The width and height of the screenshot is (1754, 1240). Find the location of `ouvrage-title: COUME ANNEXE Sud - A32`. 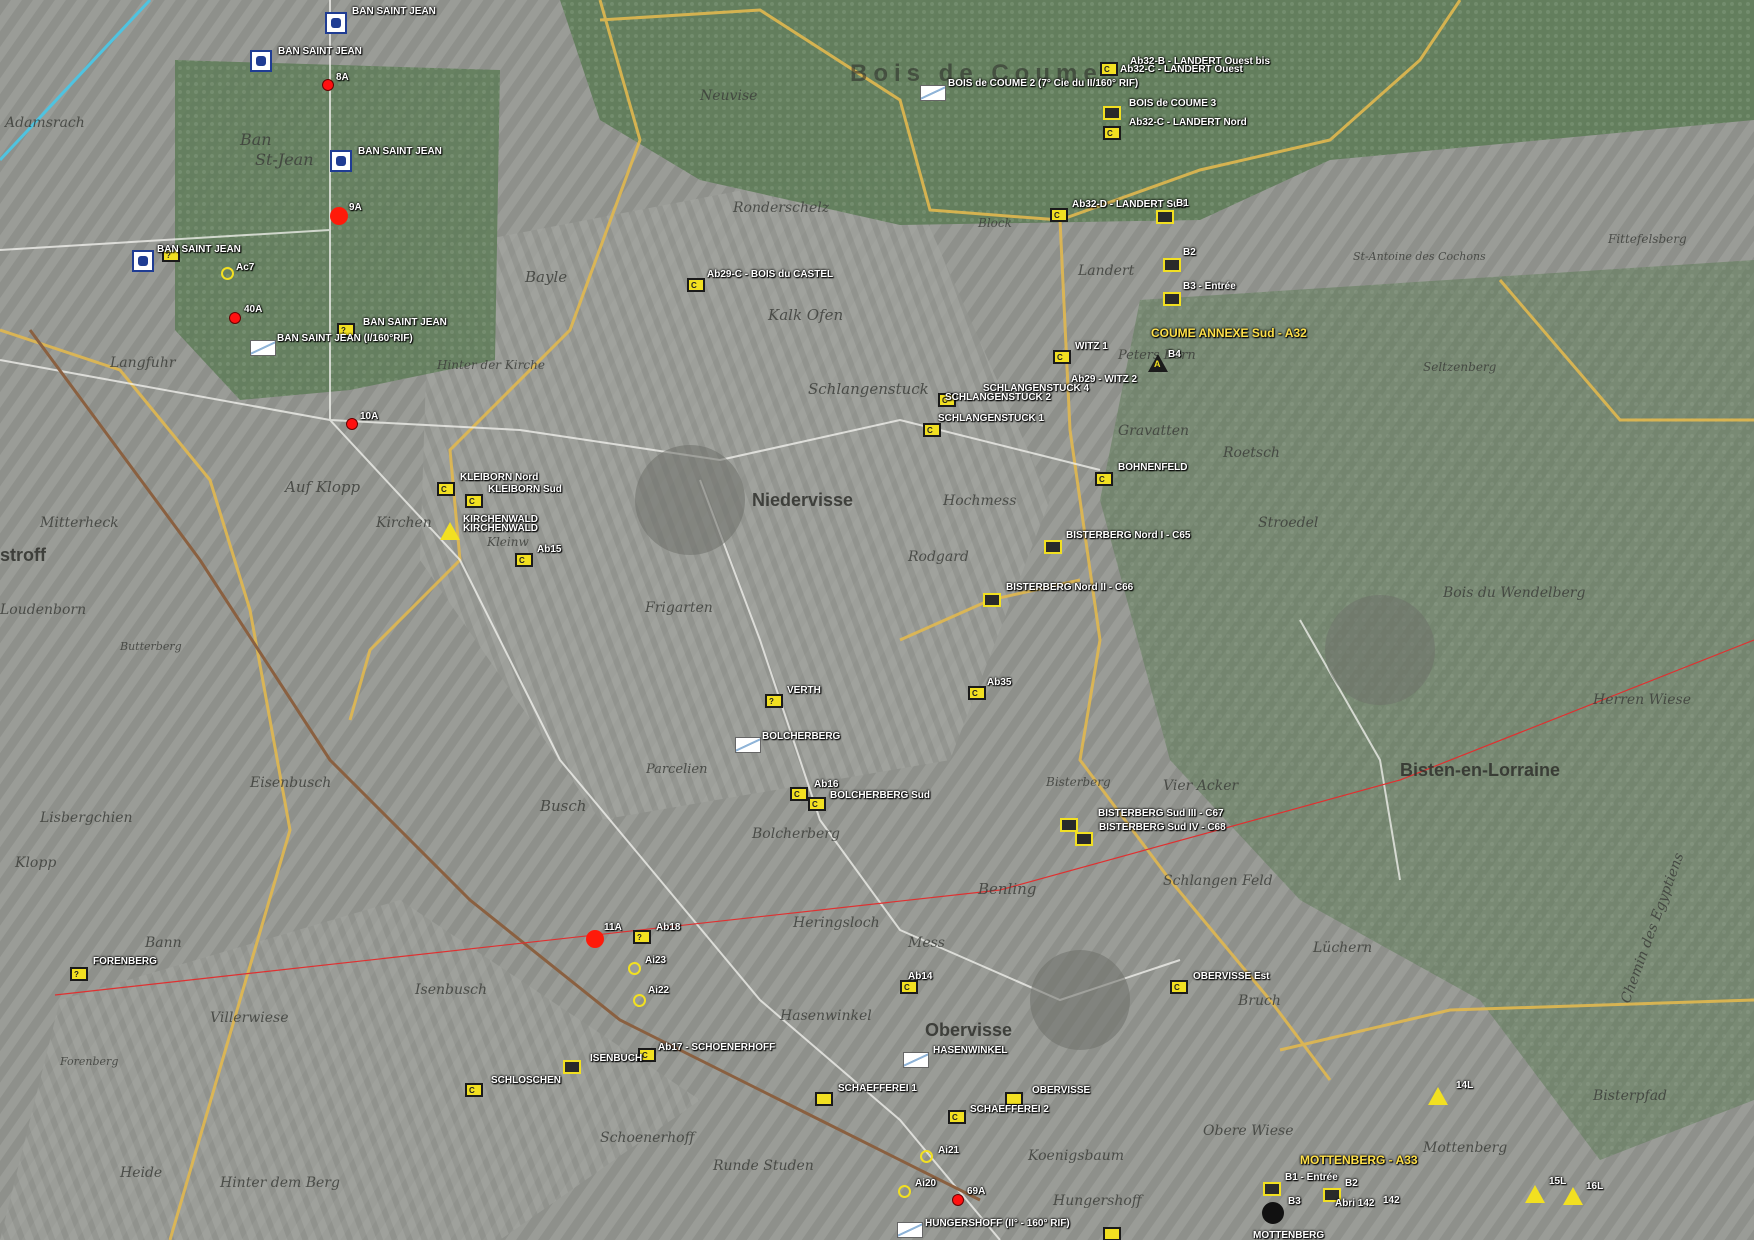

ouvrage-title: COUME ANNEXE Sud - A32 is located at coordinates (1229, 333).